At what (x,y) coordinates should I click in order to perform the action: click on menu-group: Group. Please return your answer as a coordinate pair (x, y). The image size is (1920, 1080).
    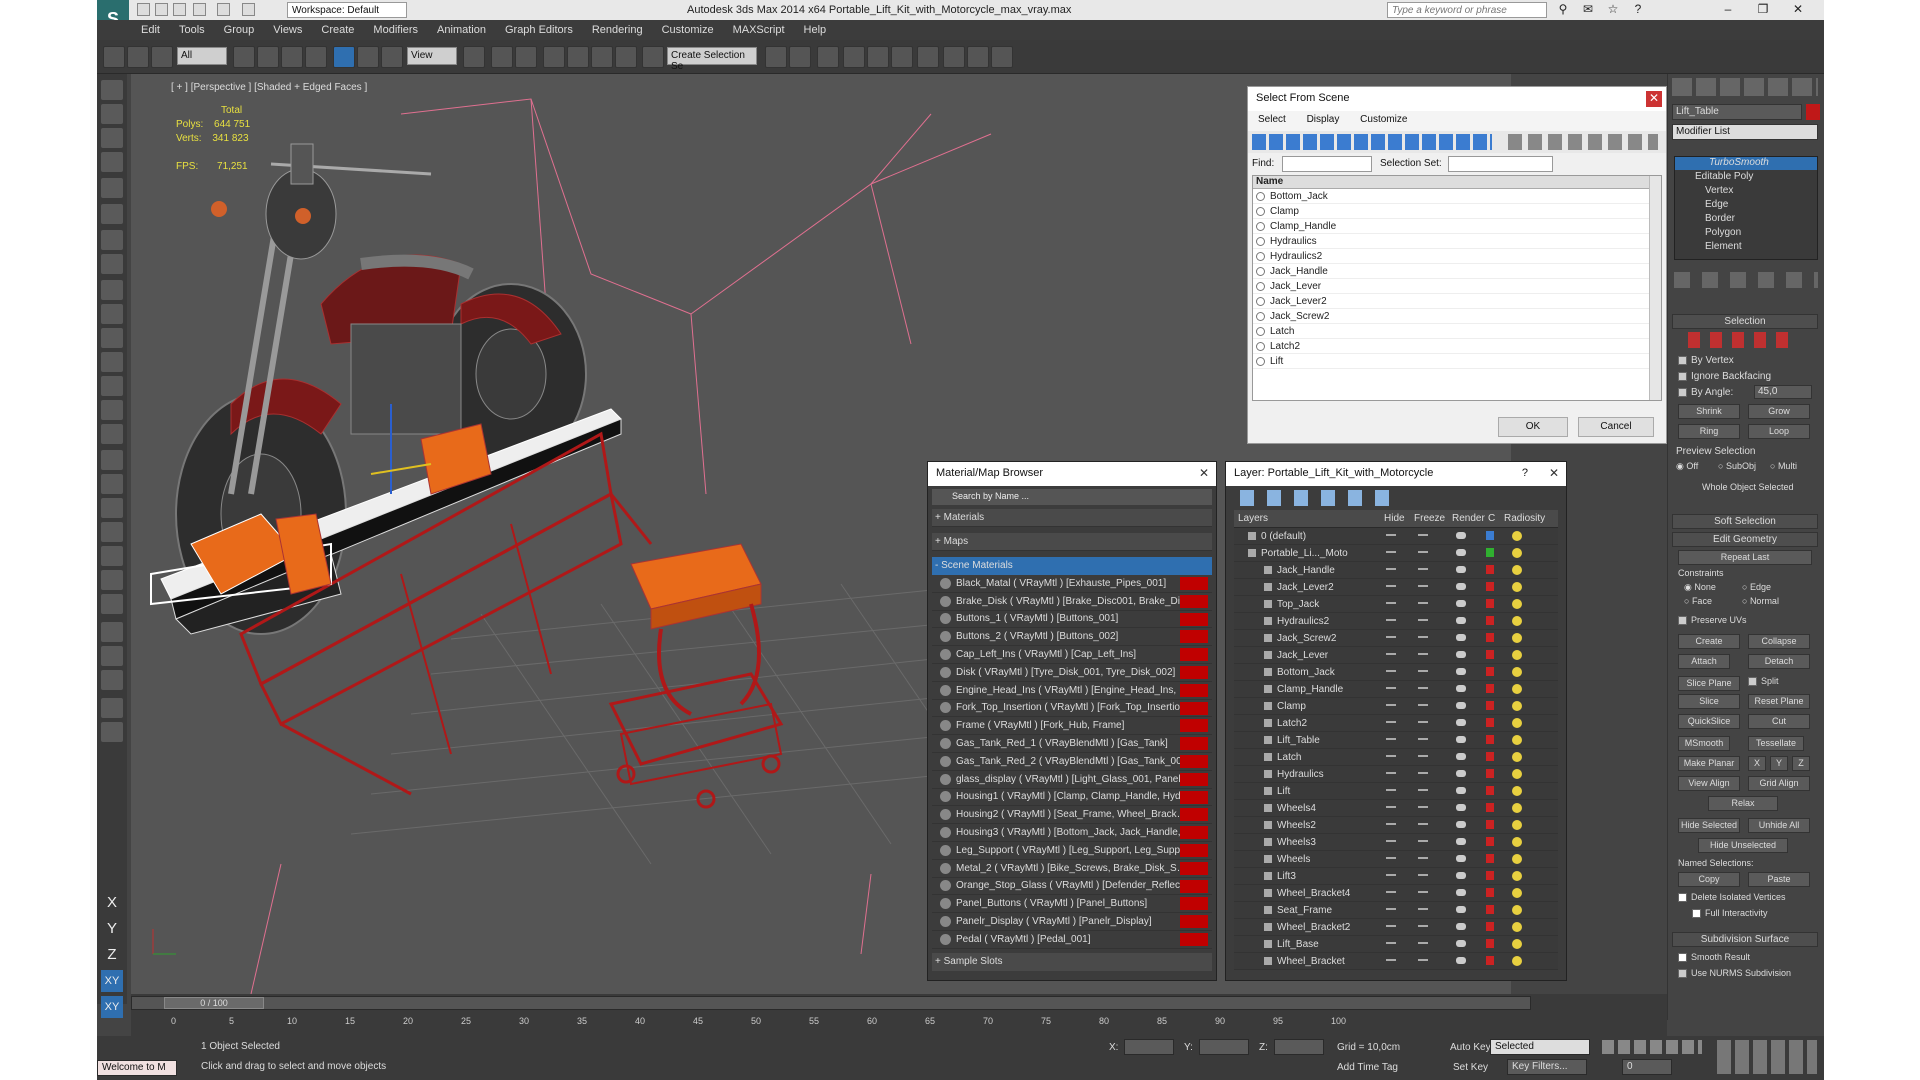
    Looking at the image, I should click on (239, 30).